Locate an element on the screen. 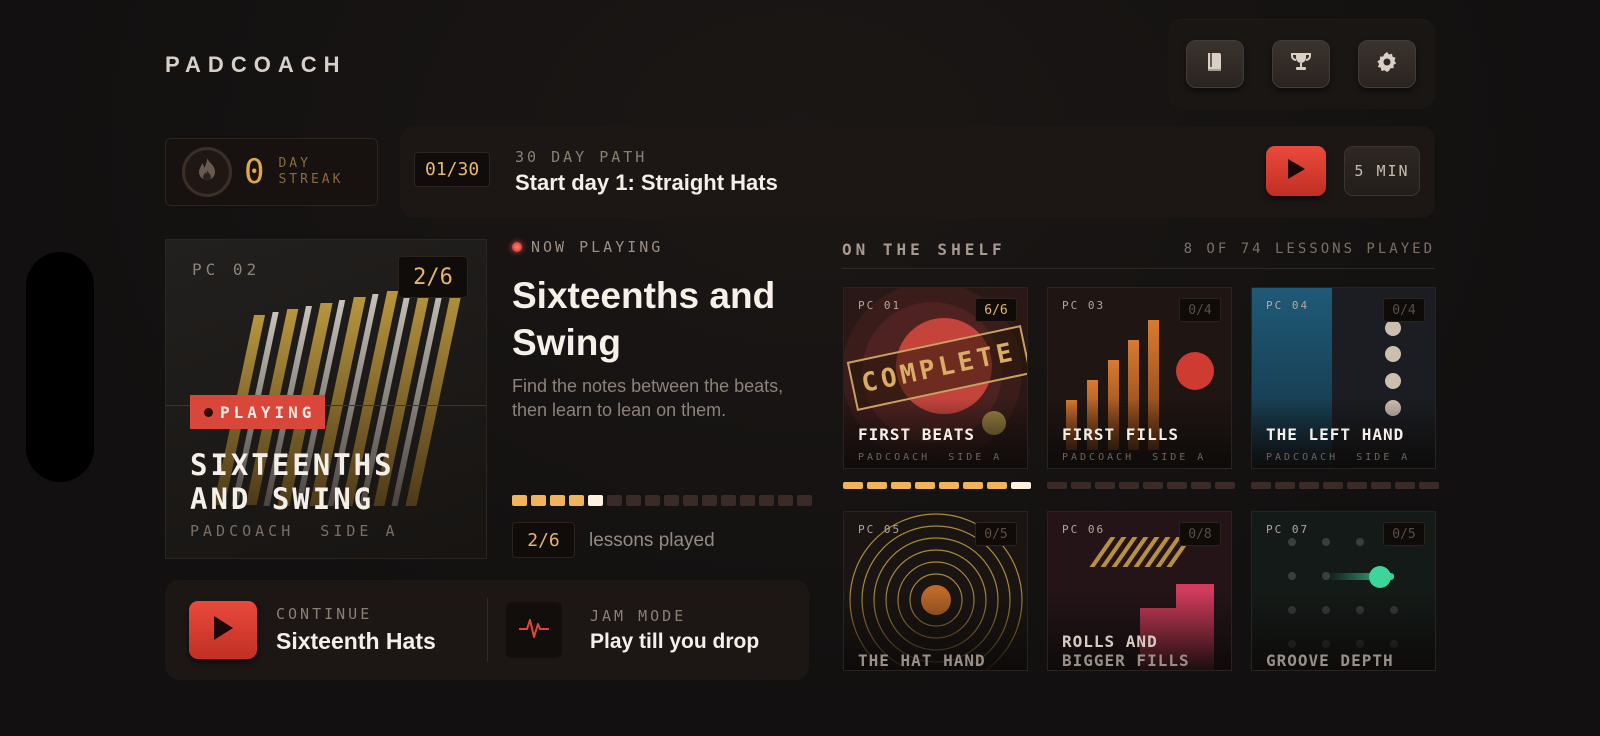 Image resolution: width=1600 pixels, height=736 pixels. card-code: PC 04 is located at coordinates (1288, 305).